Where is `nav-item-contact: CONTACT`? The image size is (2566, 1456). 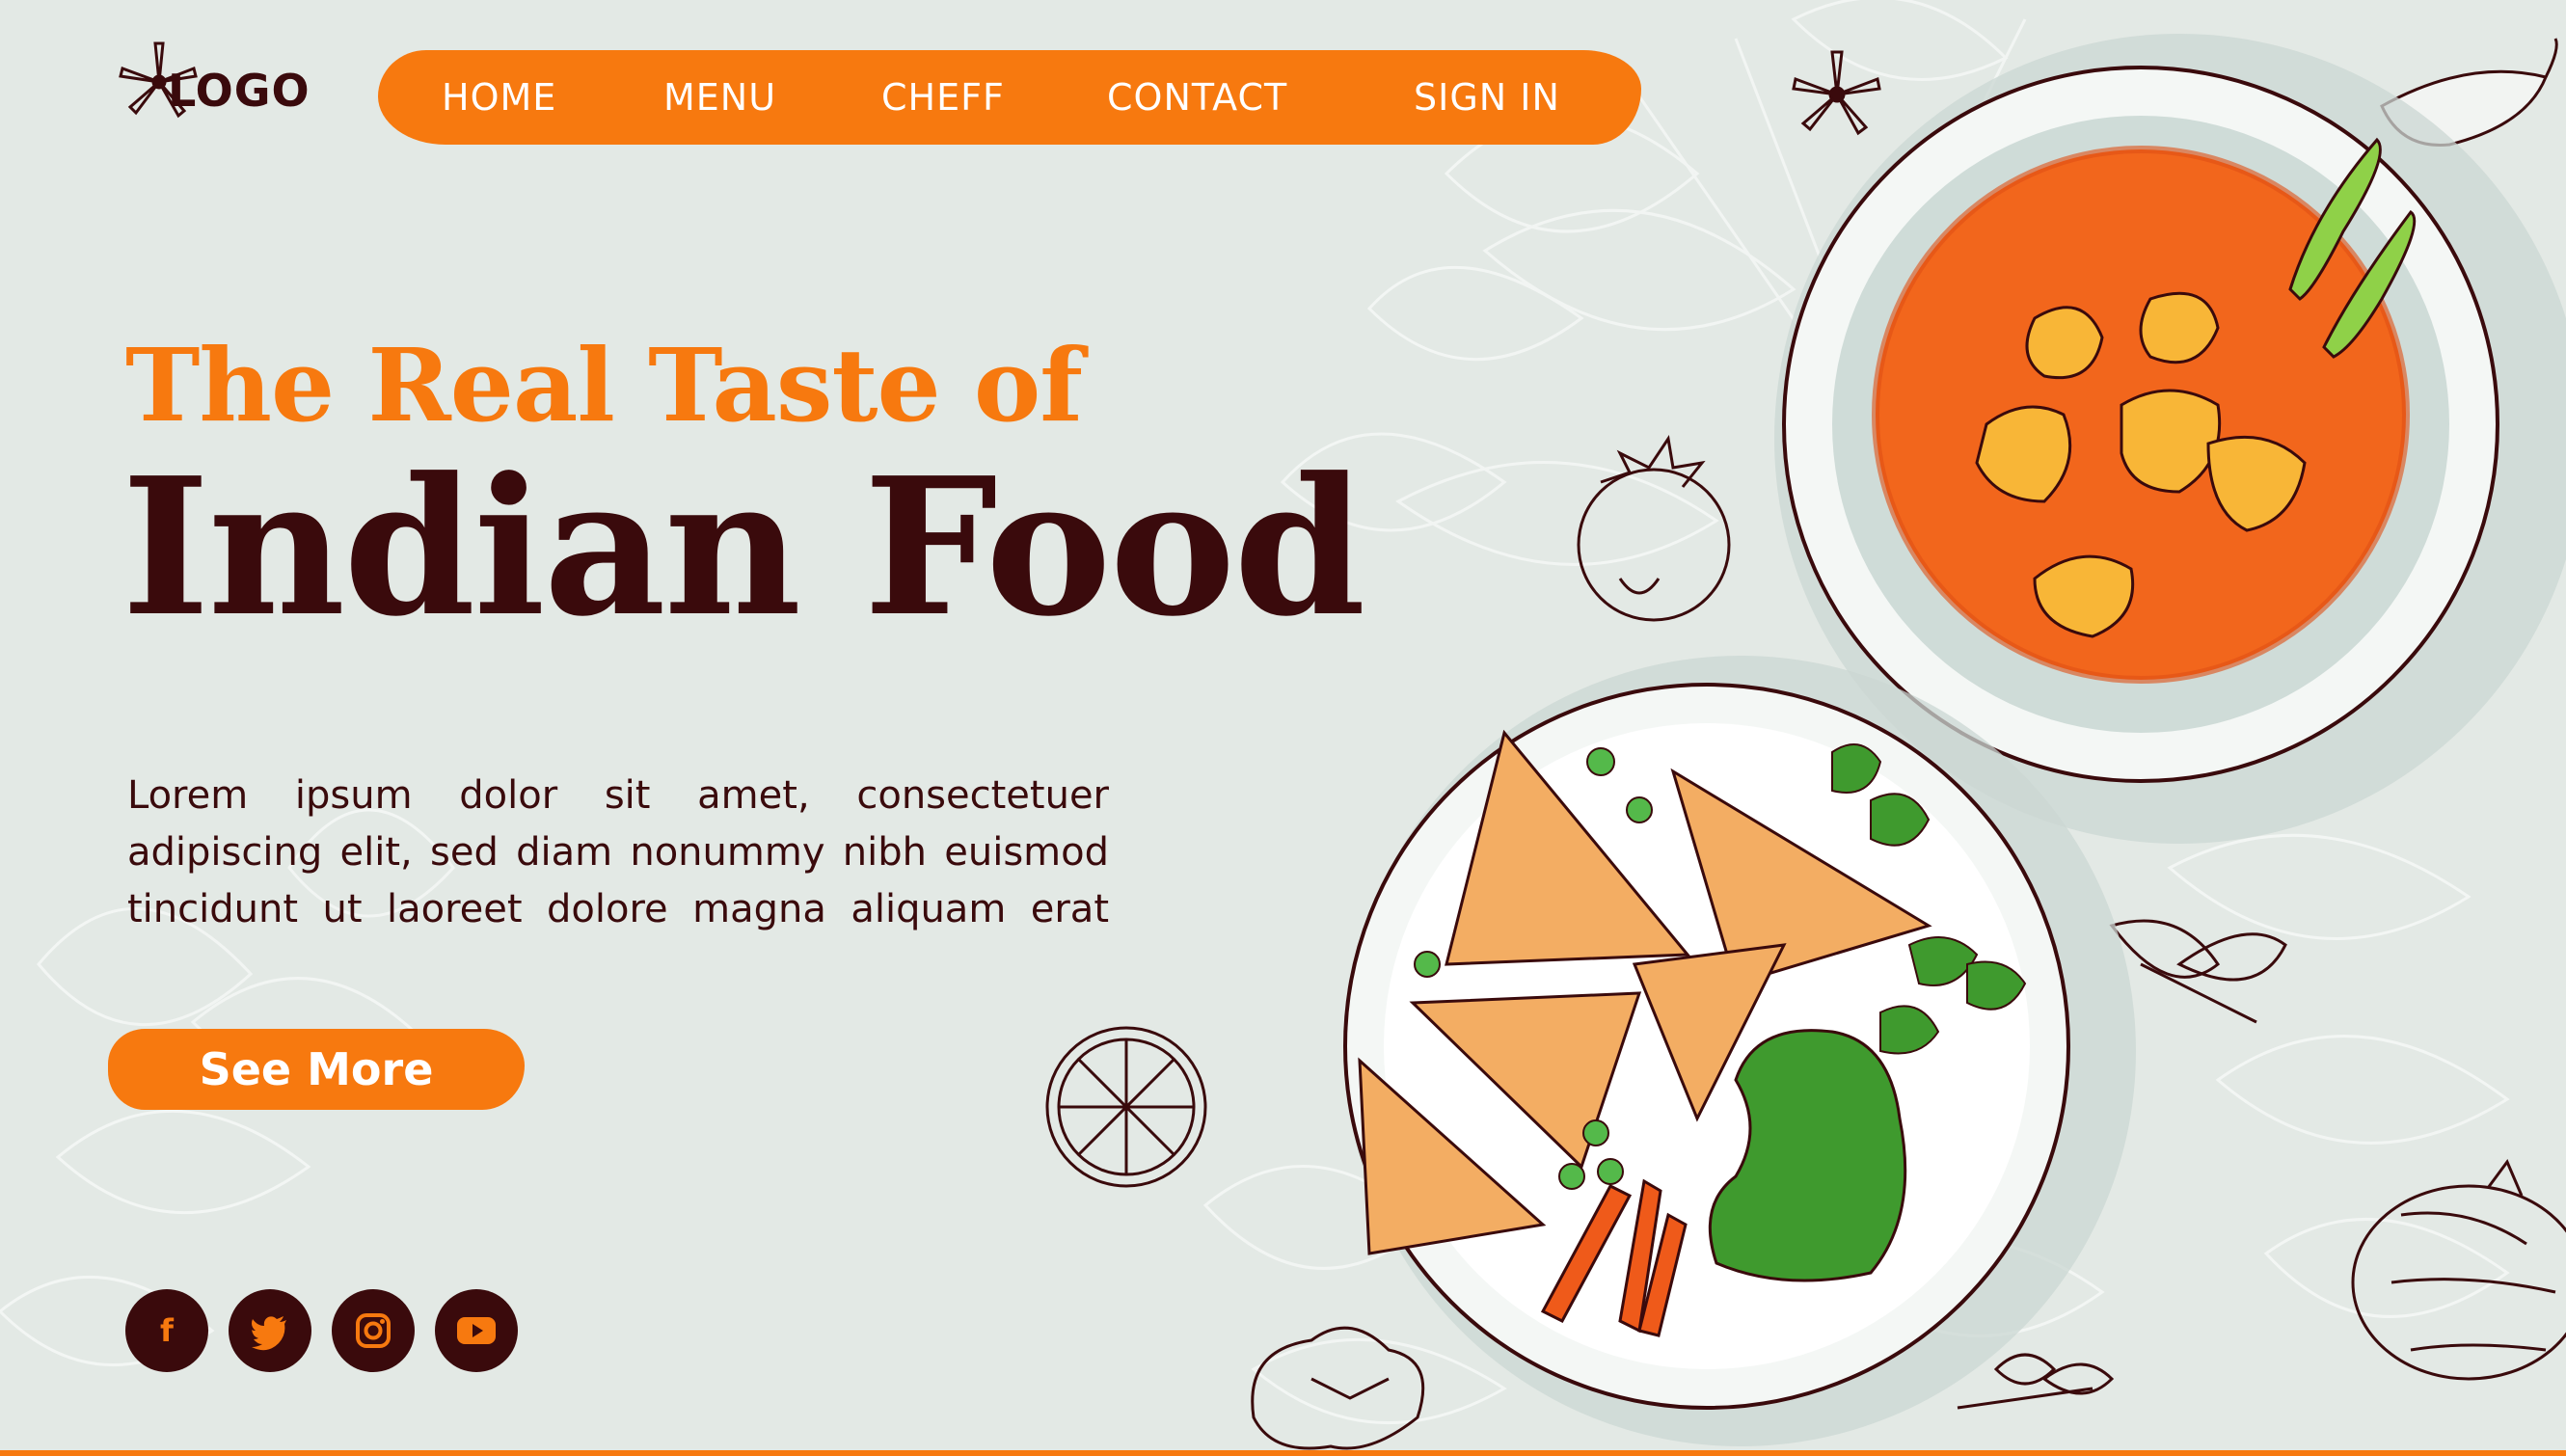
nav-item-contact: CONTACT is located at coordinates (1197, 97).